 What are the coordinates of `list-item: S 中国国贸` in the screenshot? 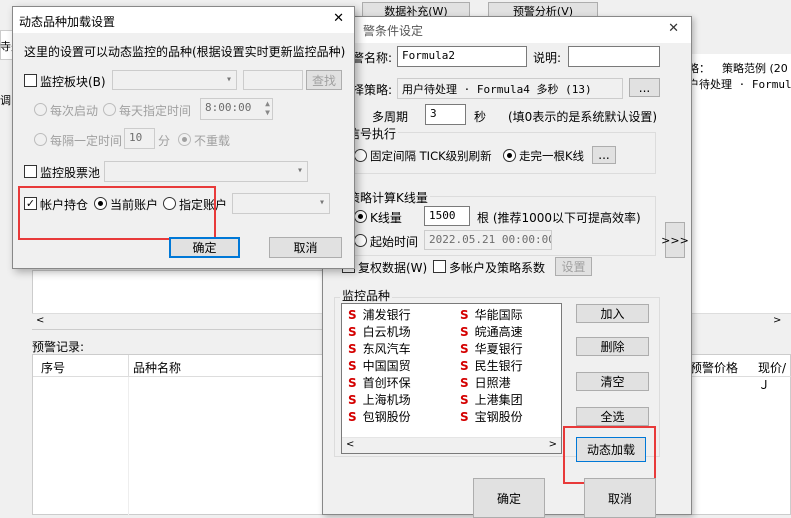 It's located at (379, 365).